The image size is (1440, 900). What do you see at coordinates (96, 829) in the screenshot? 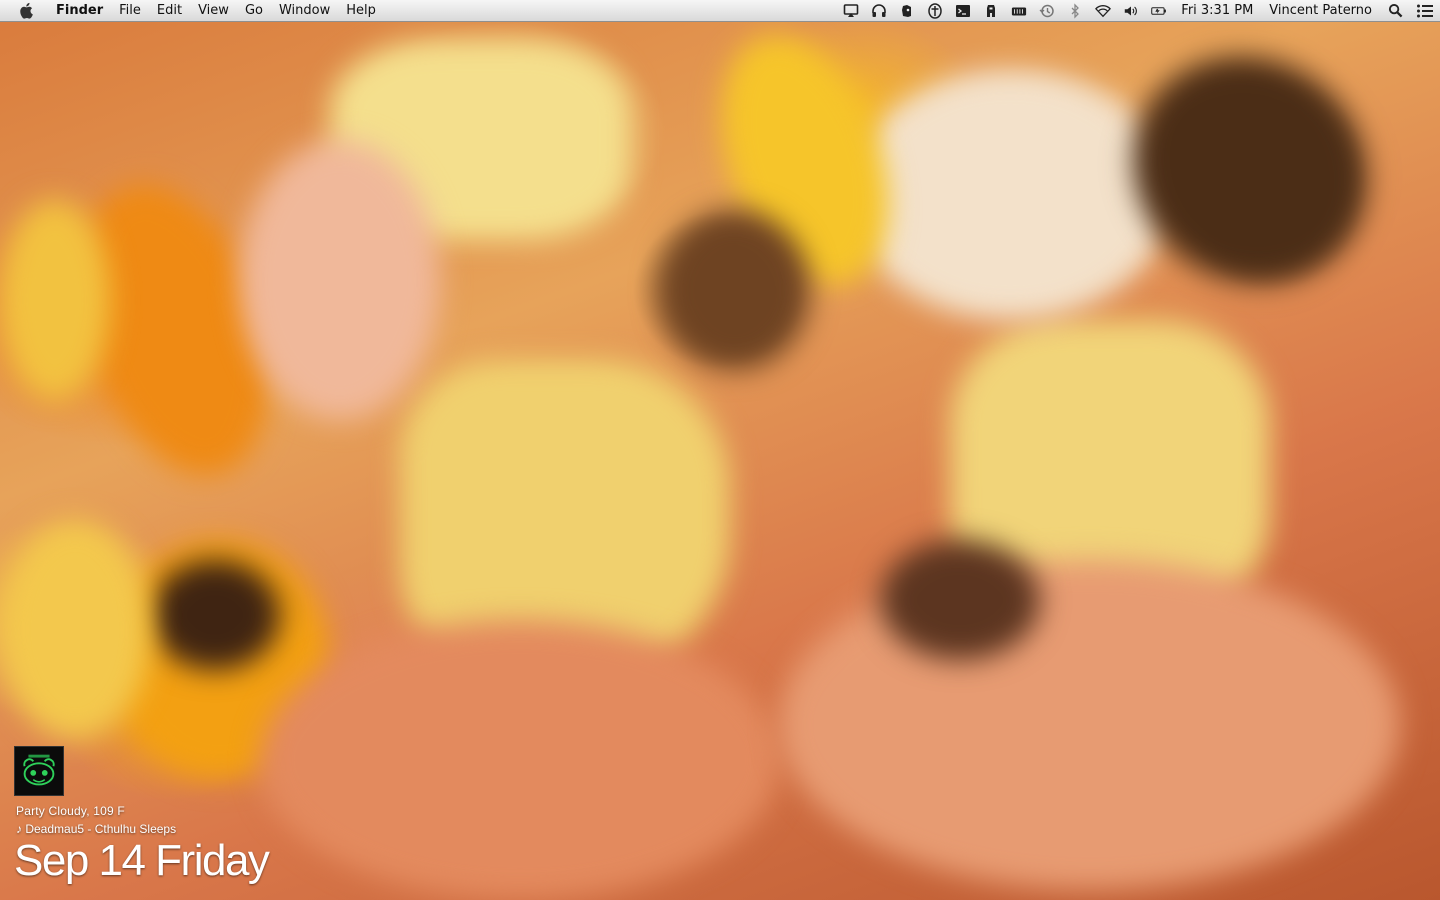
I see `now-playing-track: ♪ Deadmau5 - Cthulhu Sleeps` at bounding box center [96, 829].